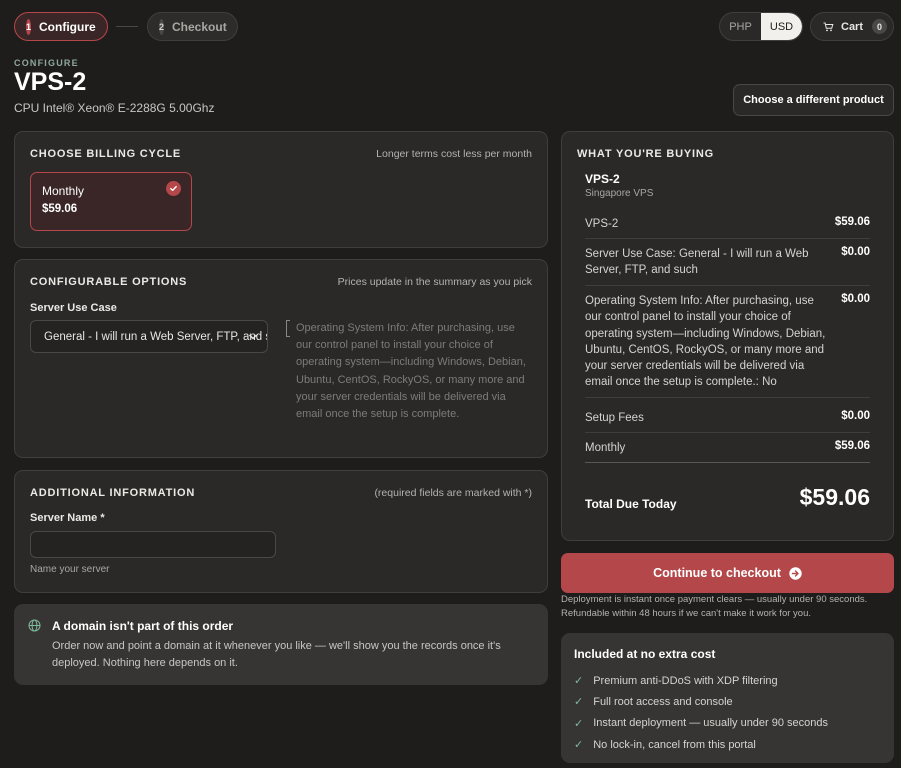 This screenshot has width=901, height=768. I want to click on billing-option-price: $59.06, so click(60, 209).